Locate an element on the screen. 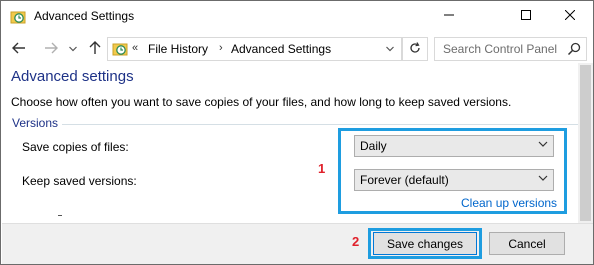 This screenshot has height=265, width=594. title-bar: Advanced Settings is located at coordinates (297, 17).